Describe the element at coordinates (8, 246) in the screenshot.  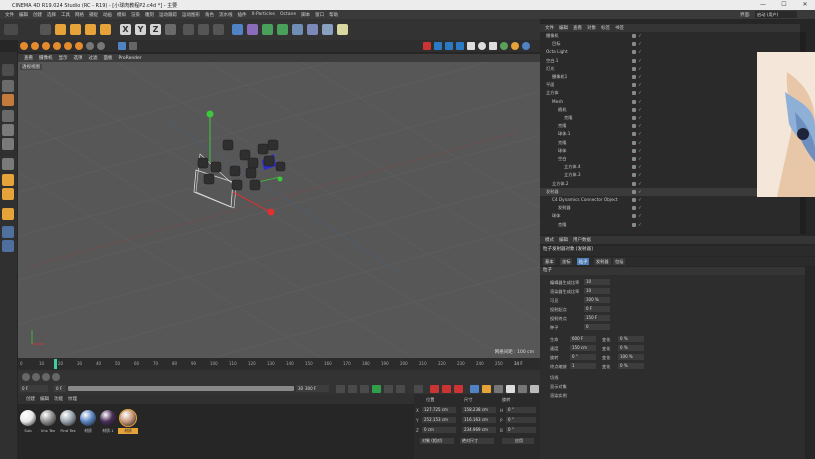
I see `axis-lock-icon` at that location.